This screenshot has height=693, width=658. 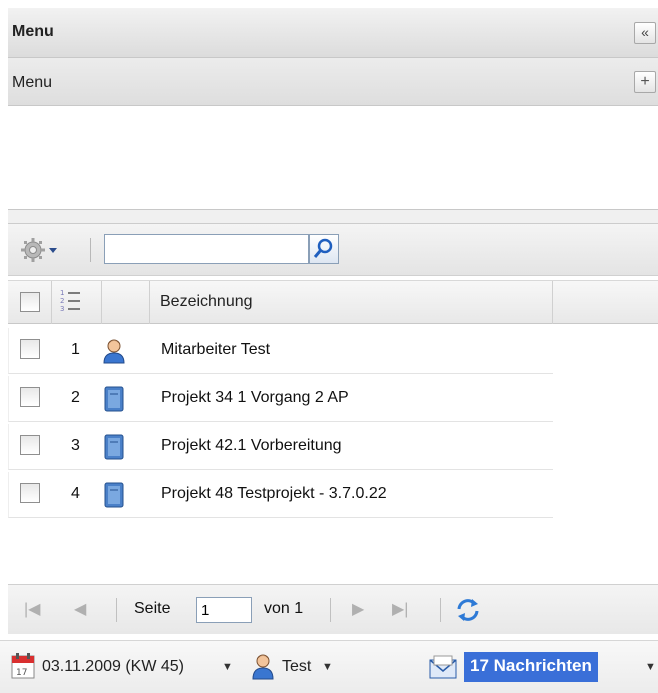 What do you see at coordinates (224, 610) in the screenshot?
I see `page-number-input` at bounding box center [224, 610].